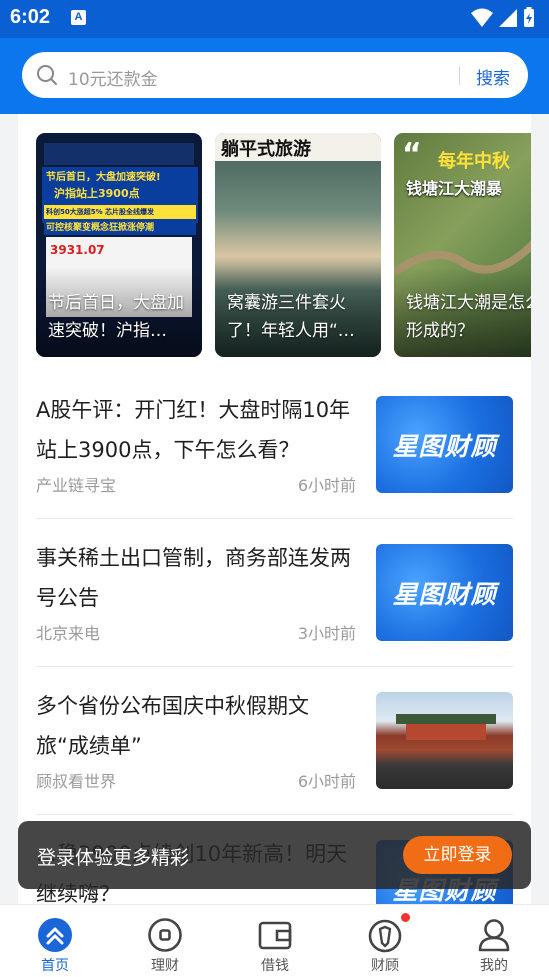 Image resolution: width=549 pixels, height=977 pixels. What do you see at coordinates (385, 966) in the screenshot?
I see `nav-label: 财顾` at bounding box center [385, 966].